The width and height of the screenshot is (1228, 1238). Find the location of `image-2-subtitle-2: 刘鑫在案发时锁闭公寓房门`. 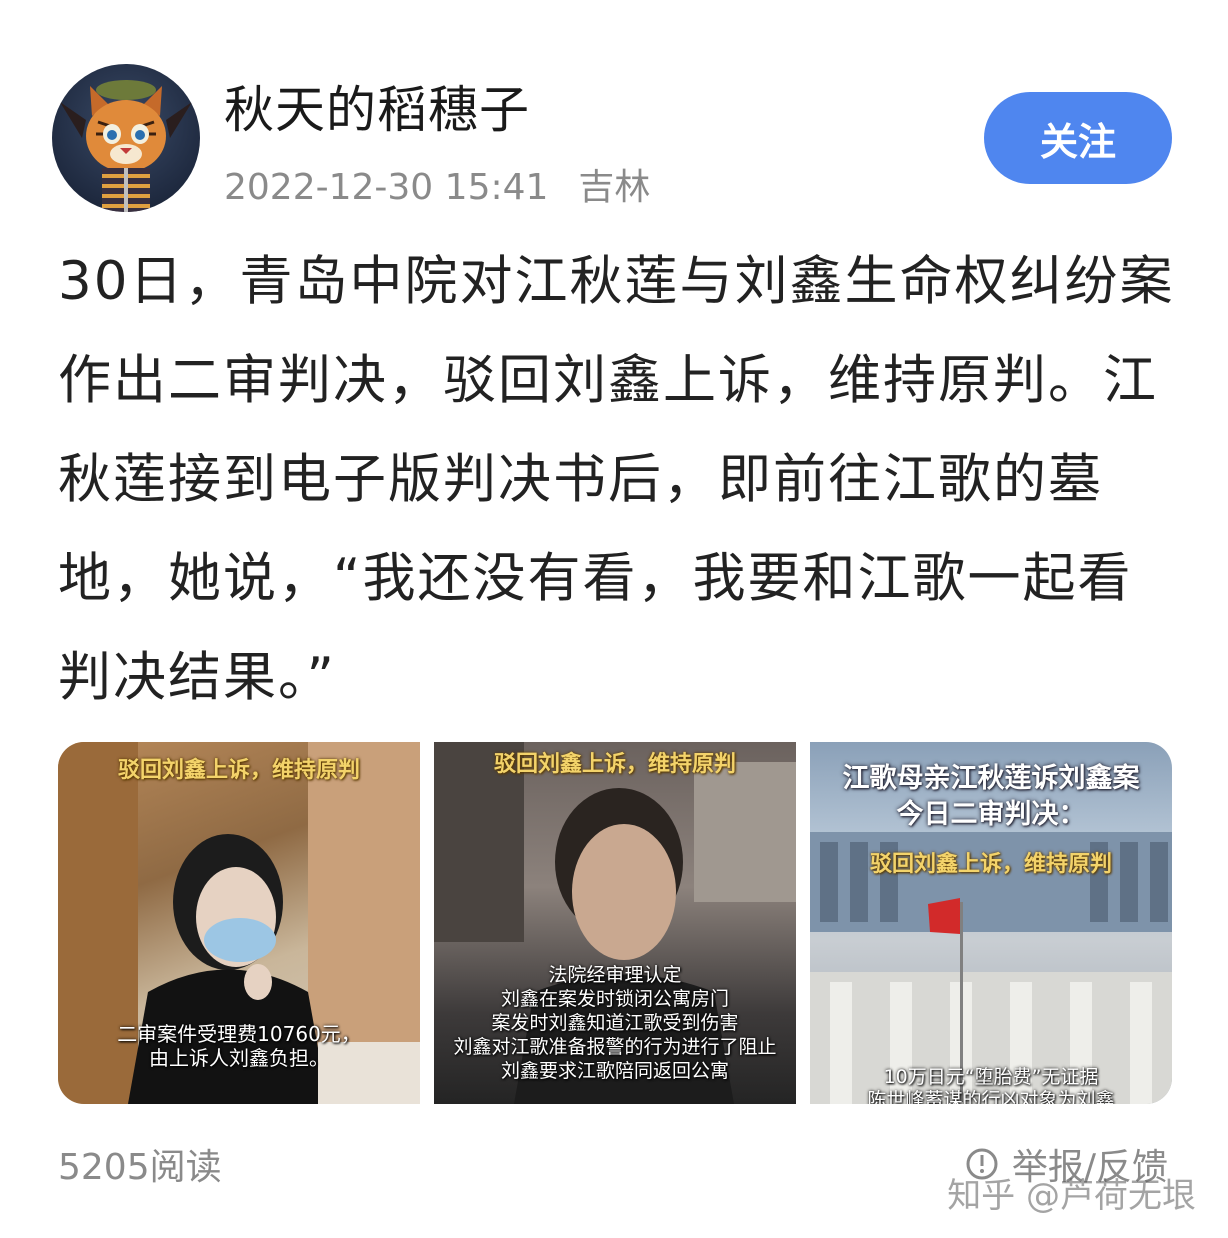

image-2-subtitle-2: 刘鑫在案发时锁闭公寓房门 is located at coordinates (614, 999).